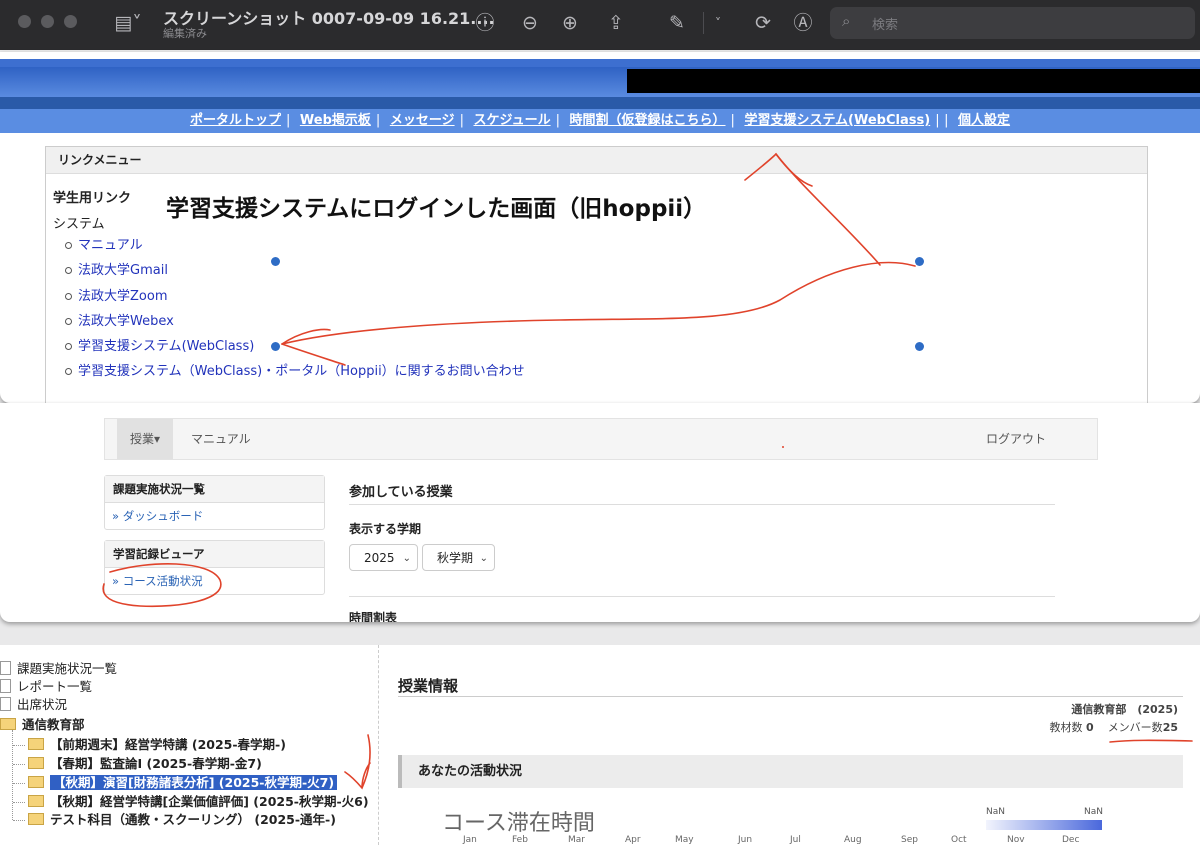 This screenshot has width=1200, height=845. I want to click on assignment-status-title: 課題実施状況一覧, so click(214, 489).